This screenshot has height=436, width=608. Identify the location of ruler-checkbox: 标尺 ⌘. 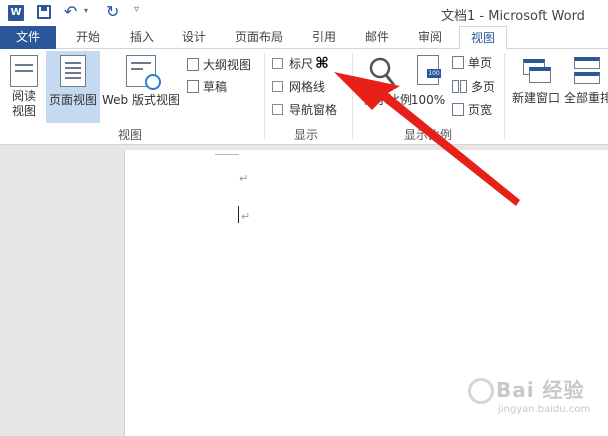
(300, 63).